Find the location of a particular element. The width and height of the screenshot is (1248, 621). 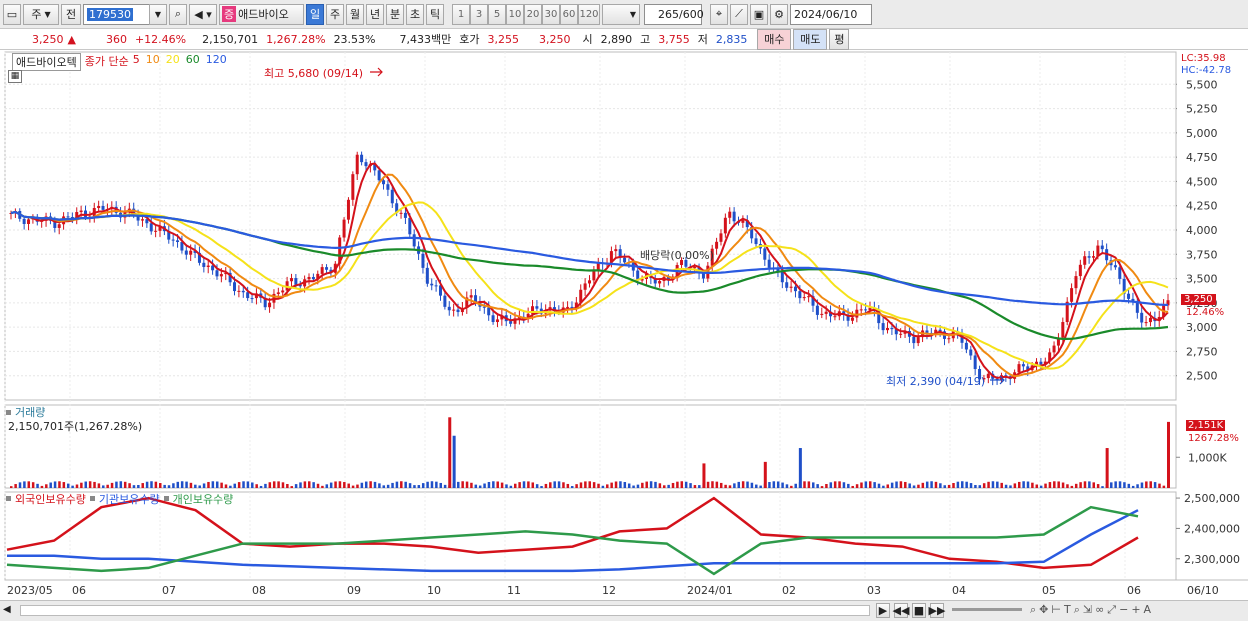

prev-button: 전 is located at coordinates (71, 14).